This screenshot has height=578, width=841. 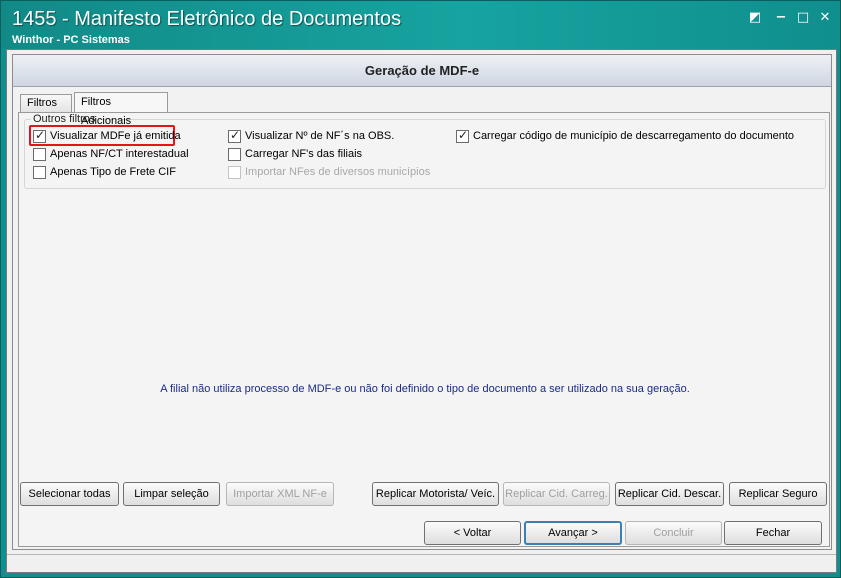 I want to click on status-bar, so click(x=421, y=563).